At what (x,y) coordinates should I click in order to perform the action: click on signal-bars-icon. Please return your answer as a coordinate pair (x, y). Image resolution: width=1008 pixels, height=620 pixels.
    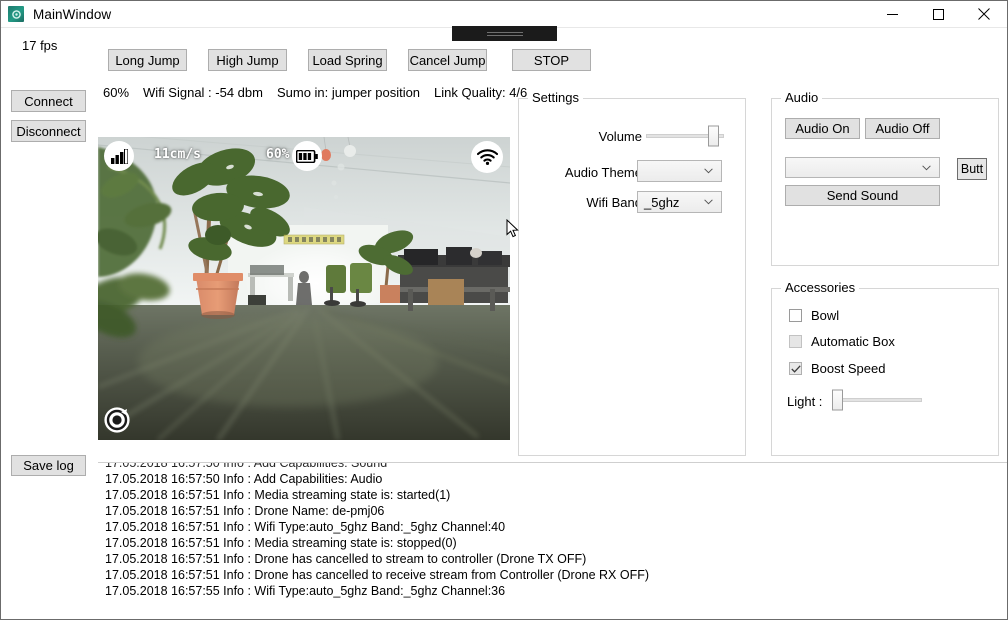
    Looking at the image, I should click on (119, 156).